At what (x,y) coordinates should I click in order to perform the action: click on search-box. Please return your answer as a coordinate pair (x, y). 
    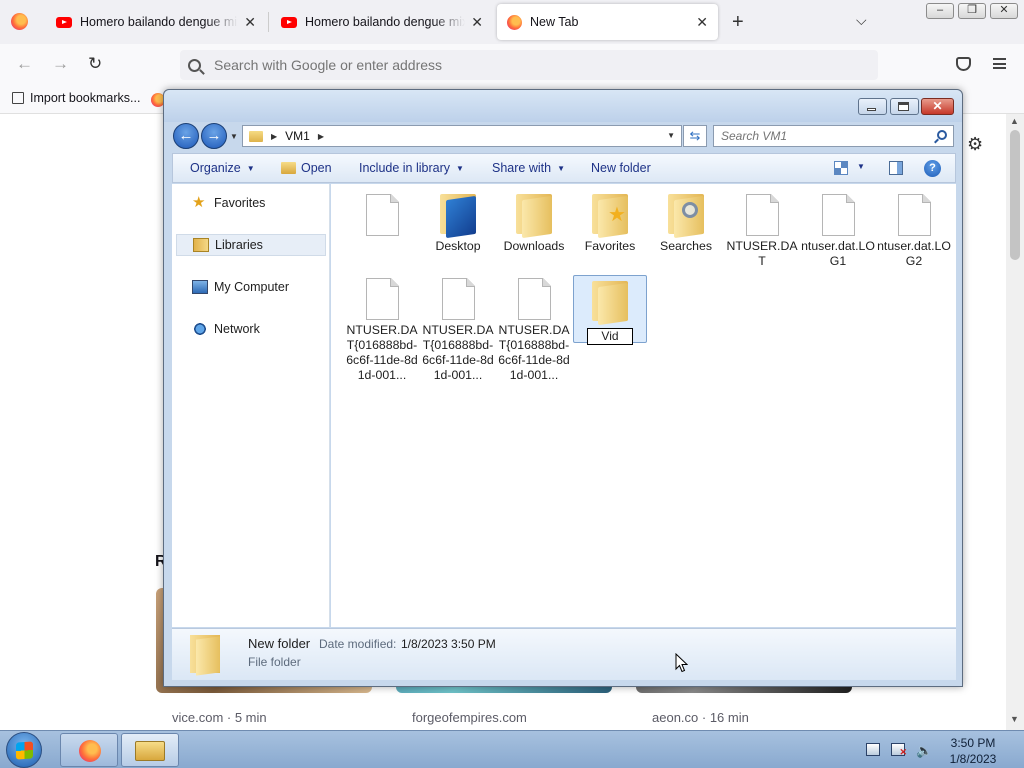
    Looking at the image, I should click on (833, 136).